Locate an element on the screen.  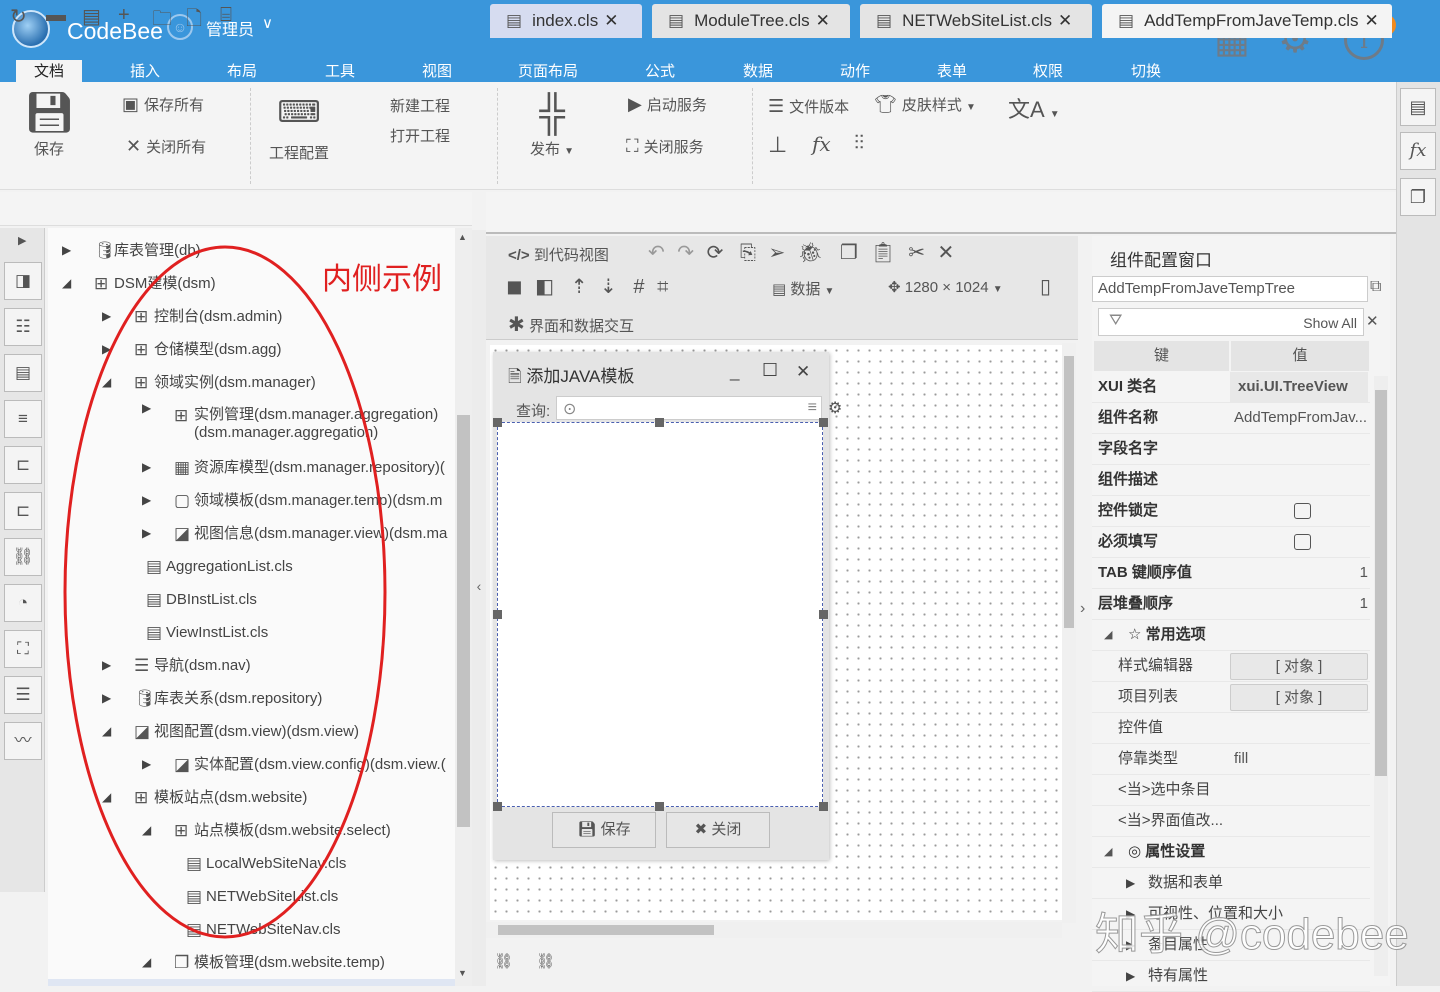
tree-node: ◢ ❐ 模板管理(dsm.website.temp) is located at coordinates (251, 962).